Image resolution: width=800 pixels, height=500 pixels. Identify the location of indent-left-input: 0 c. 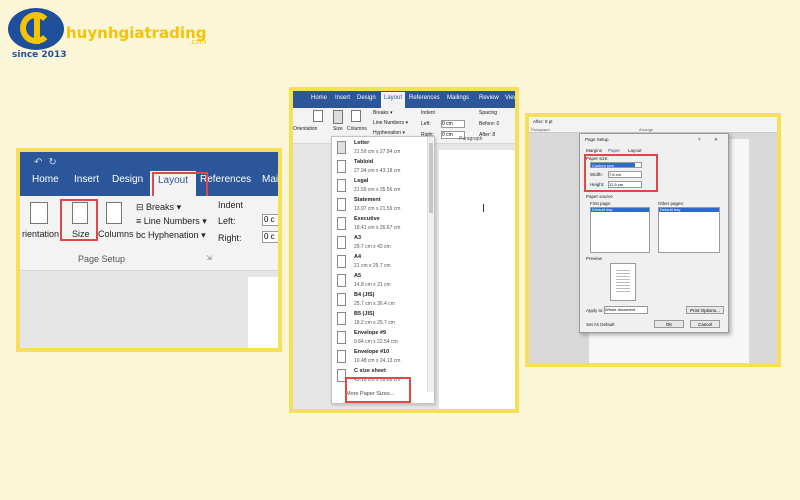
(270, 220).